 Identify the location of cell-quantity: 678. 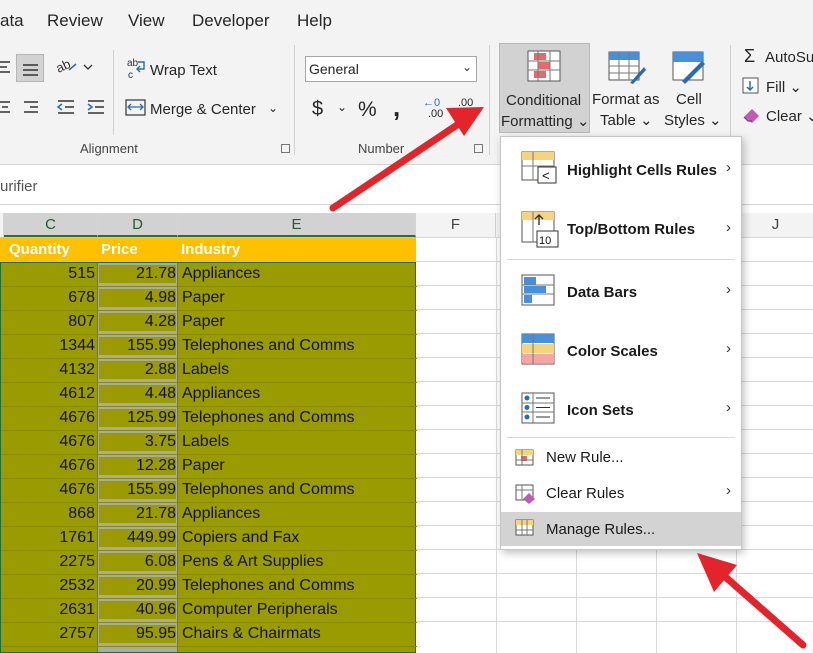
(48, 298).